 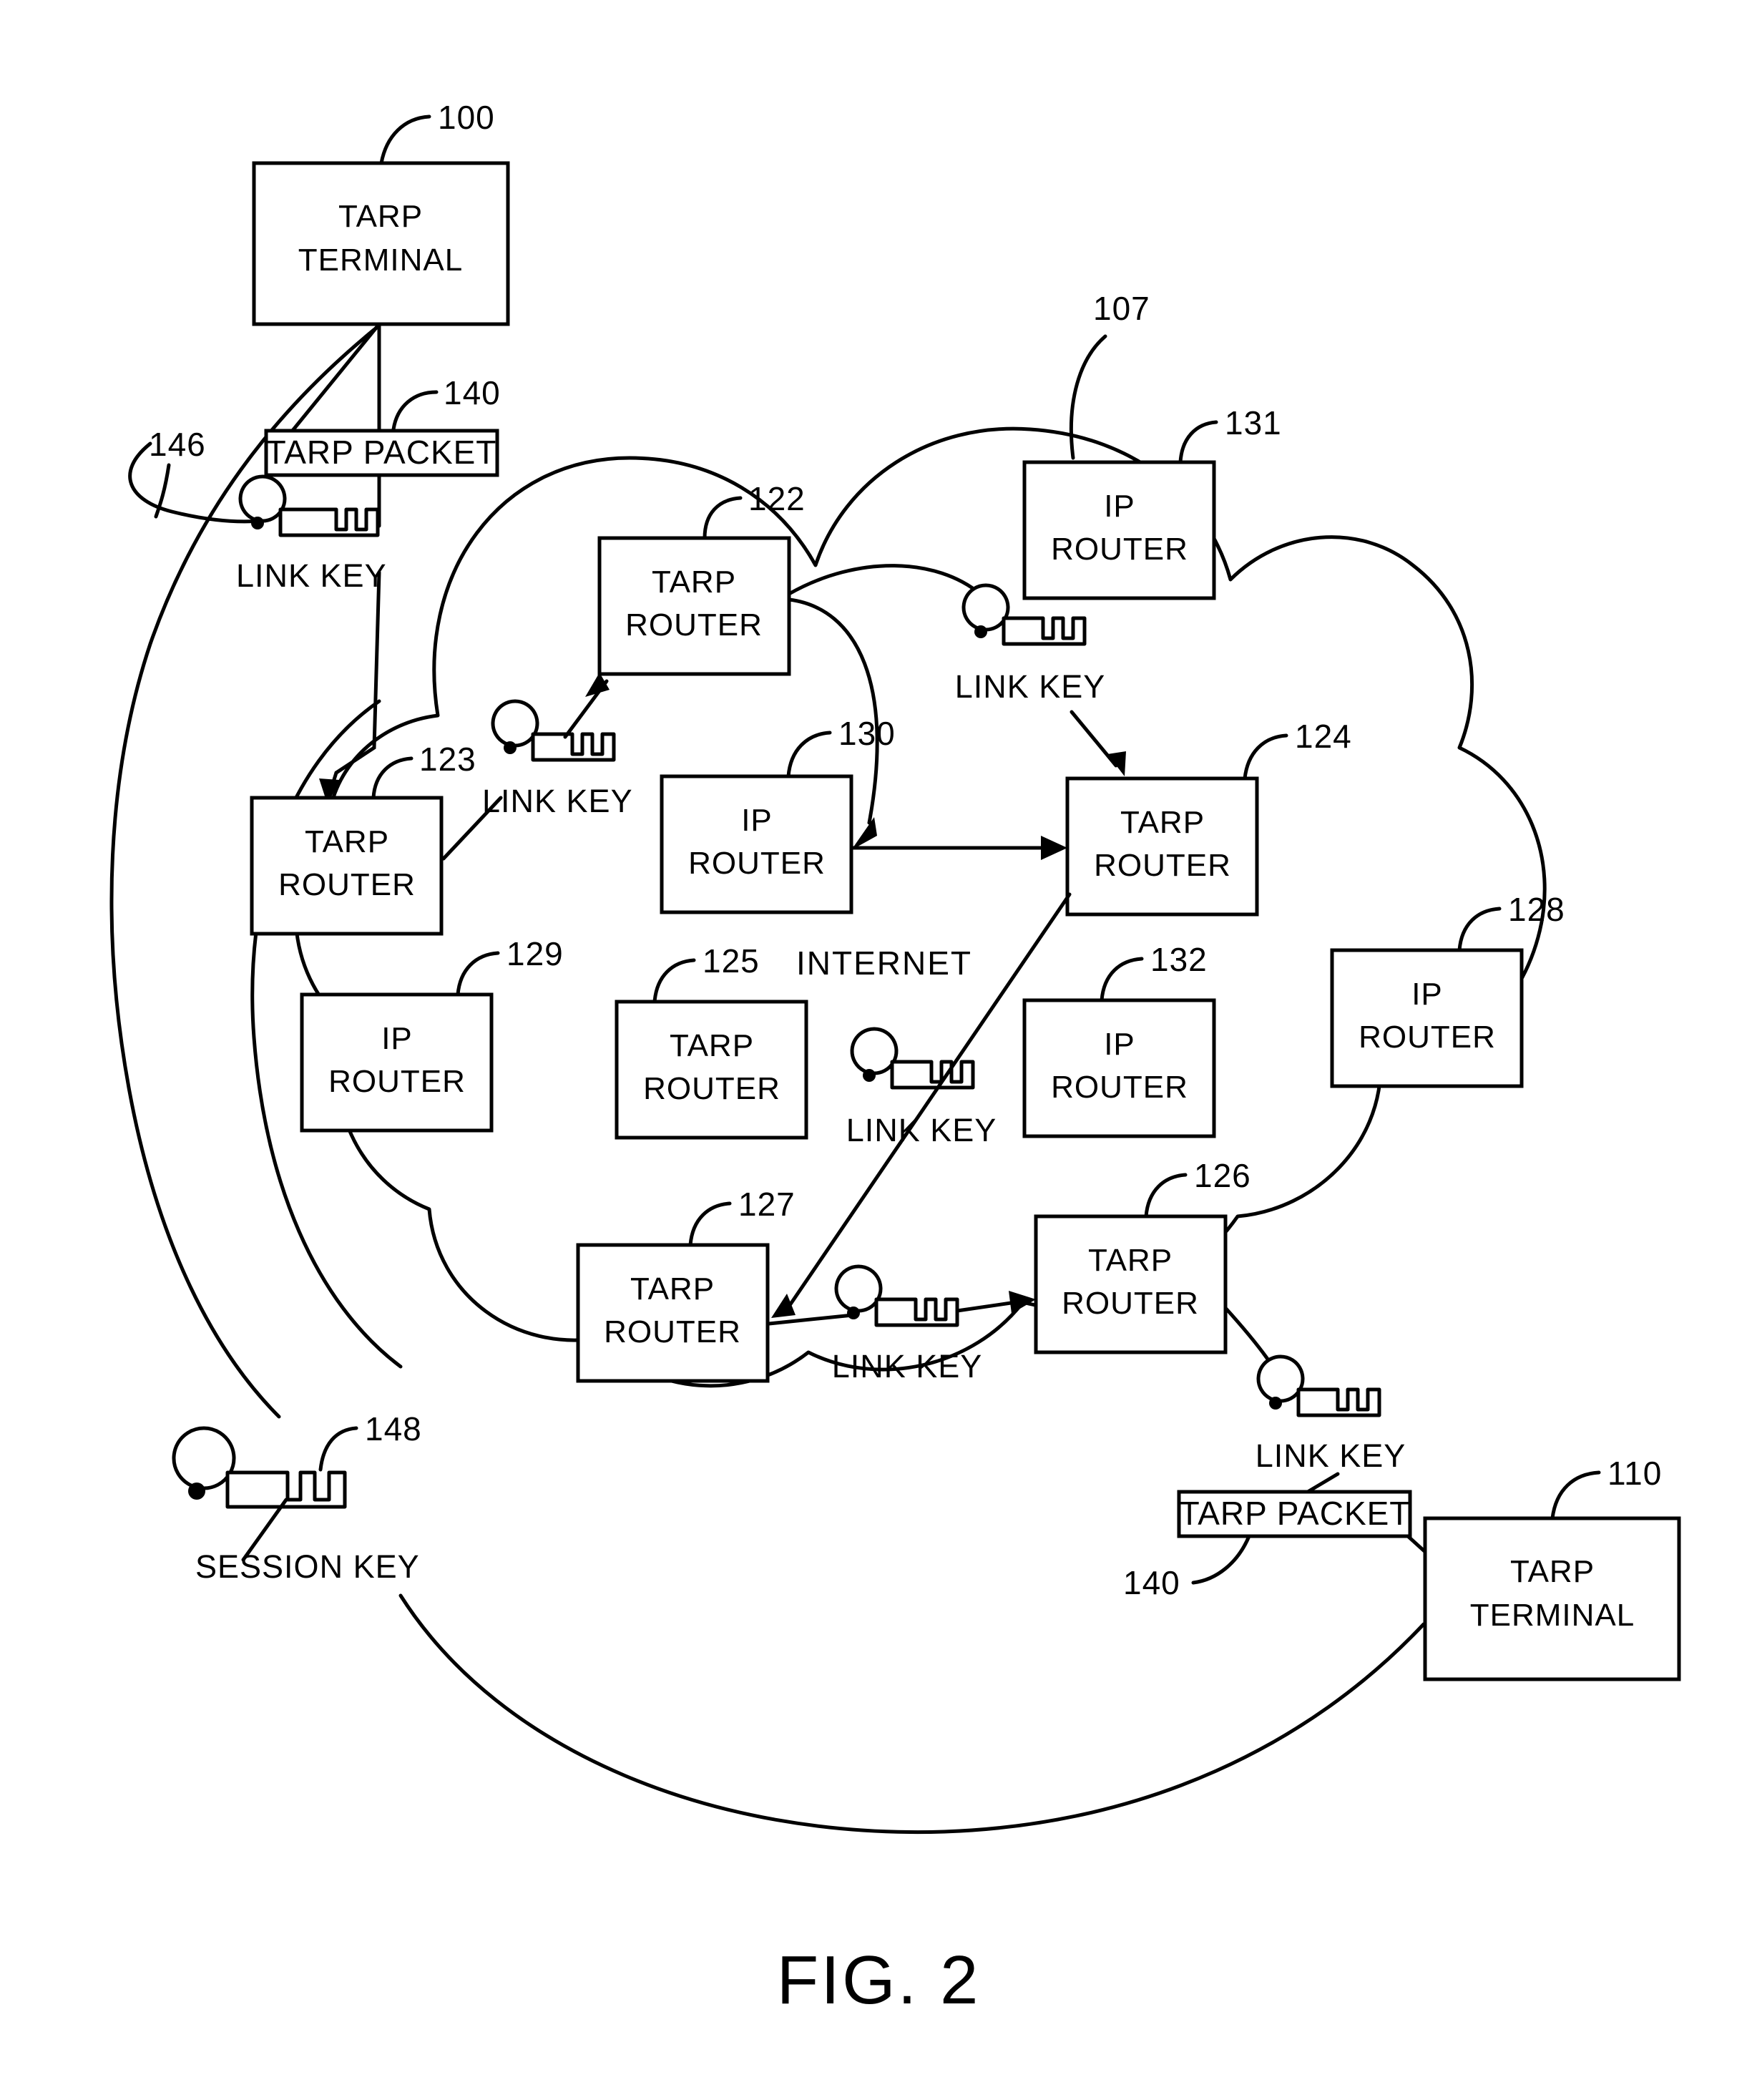 I want to click on ip-router-128-line1: IP, so click(x=1427, y=994).